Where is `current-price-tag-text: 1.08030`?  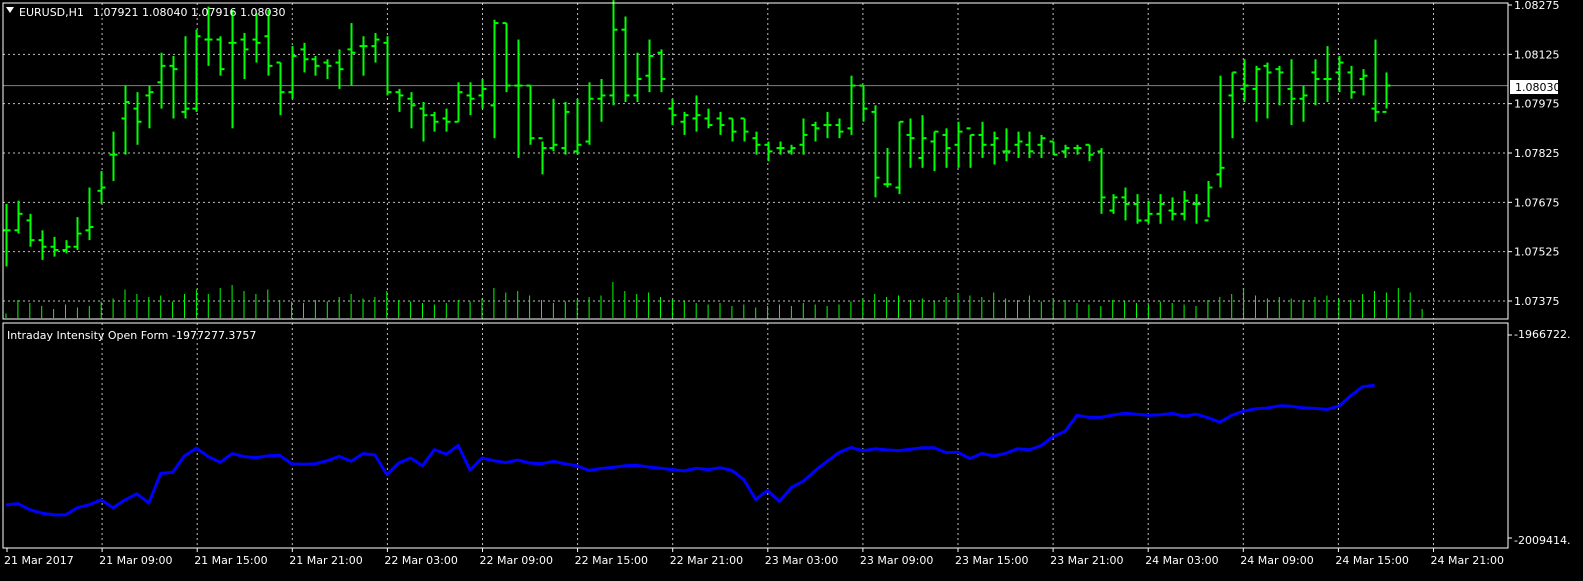 current-price-tag-text: 1.08030 is located at coordinates (1538, 87).